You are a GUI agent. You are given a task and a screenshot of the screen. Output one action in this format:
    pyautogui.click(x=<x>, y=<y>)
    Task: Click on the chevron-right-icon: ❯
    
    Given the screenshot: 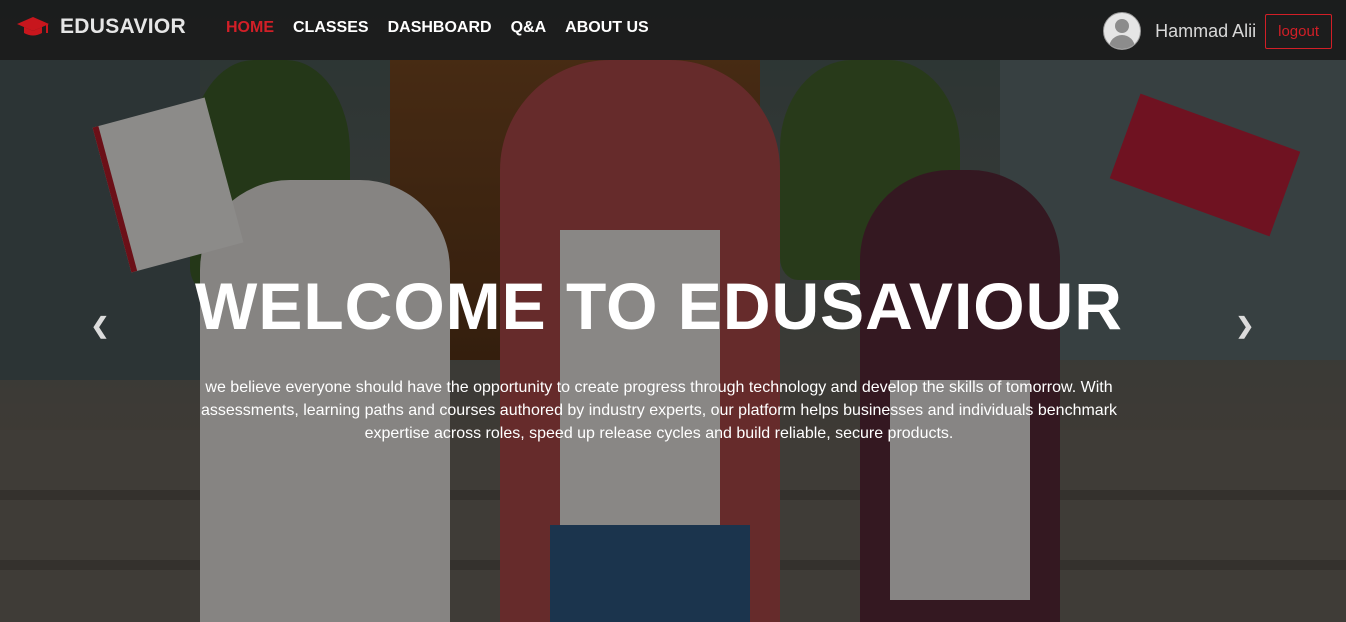 What is the action you would take?
    pyautogui.click(x=1245, y=325)
    